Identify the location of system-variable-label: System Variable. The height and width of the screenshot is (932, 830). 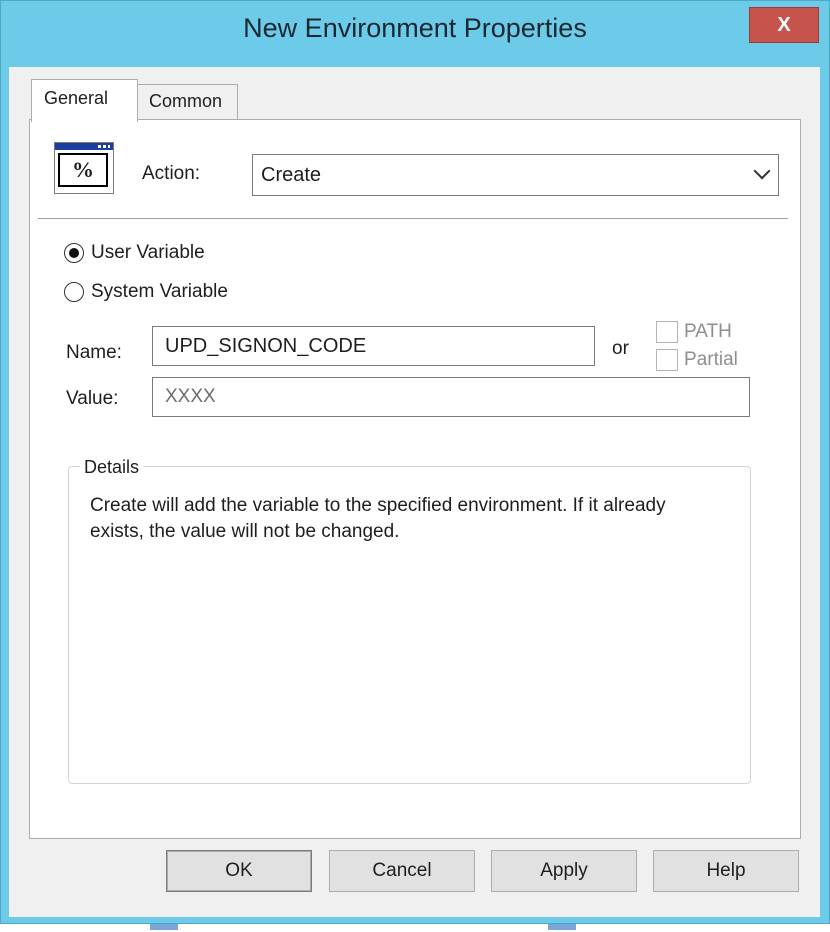
(159, 291).